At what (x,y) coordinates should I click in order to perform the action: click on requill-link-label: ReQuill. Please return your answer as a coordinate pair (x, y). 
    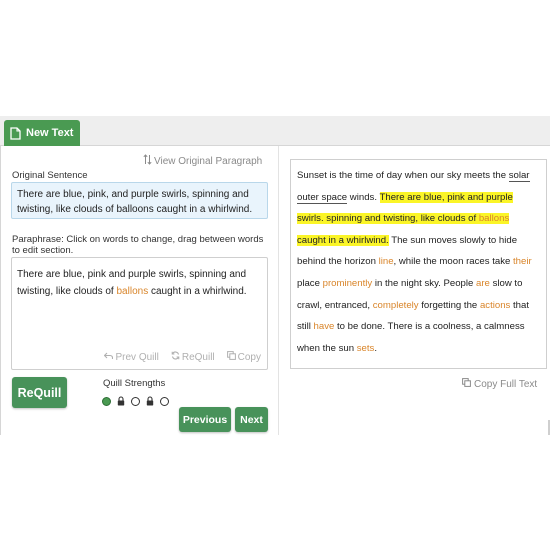
    Looking at the image, I should click on (198, 357).